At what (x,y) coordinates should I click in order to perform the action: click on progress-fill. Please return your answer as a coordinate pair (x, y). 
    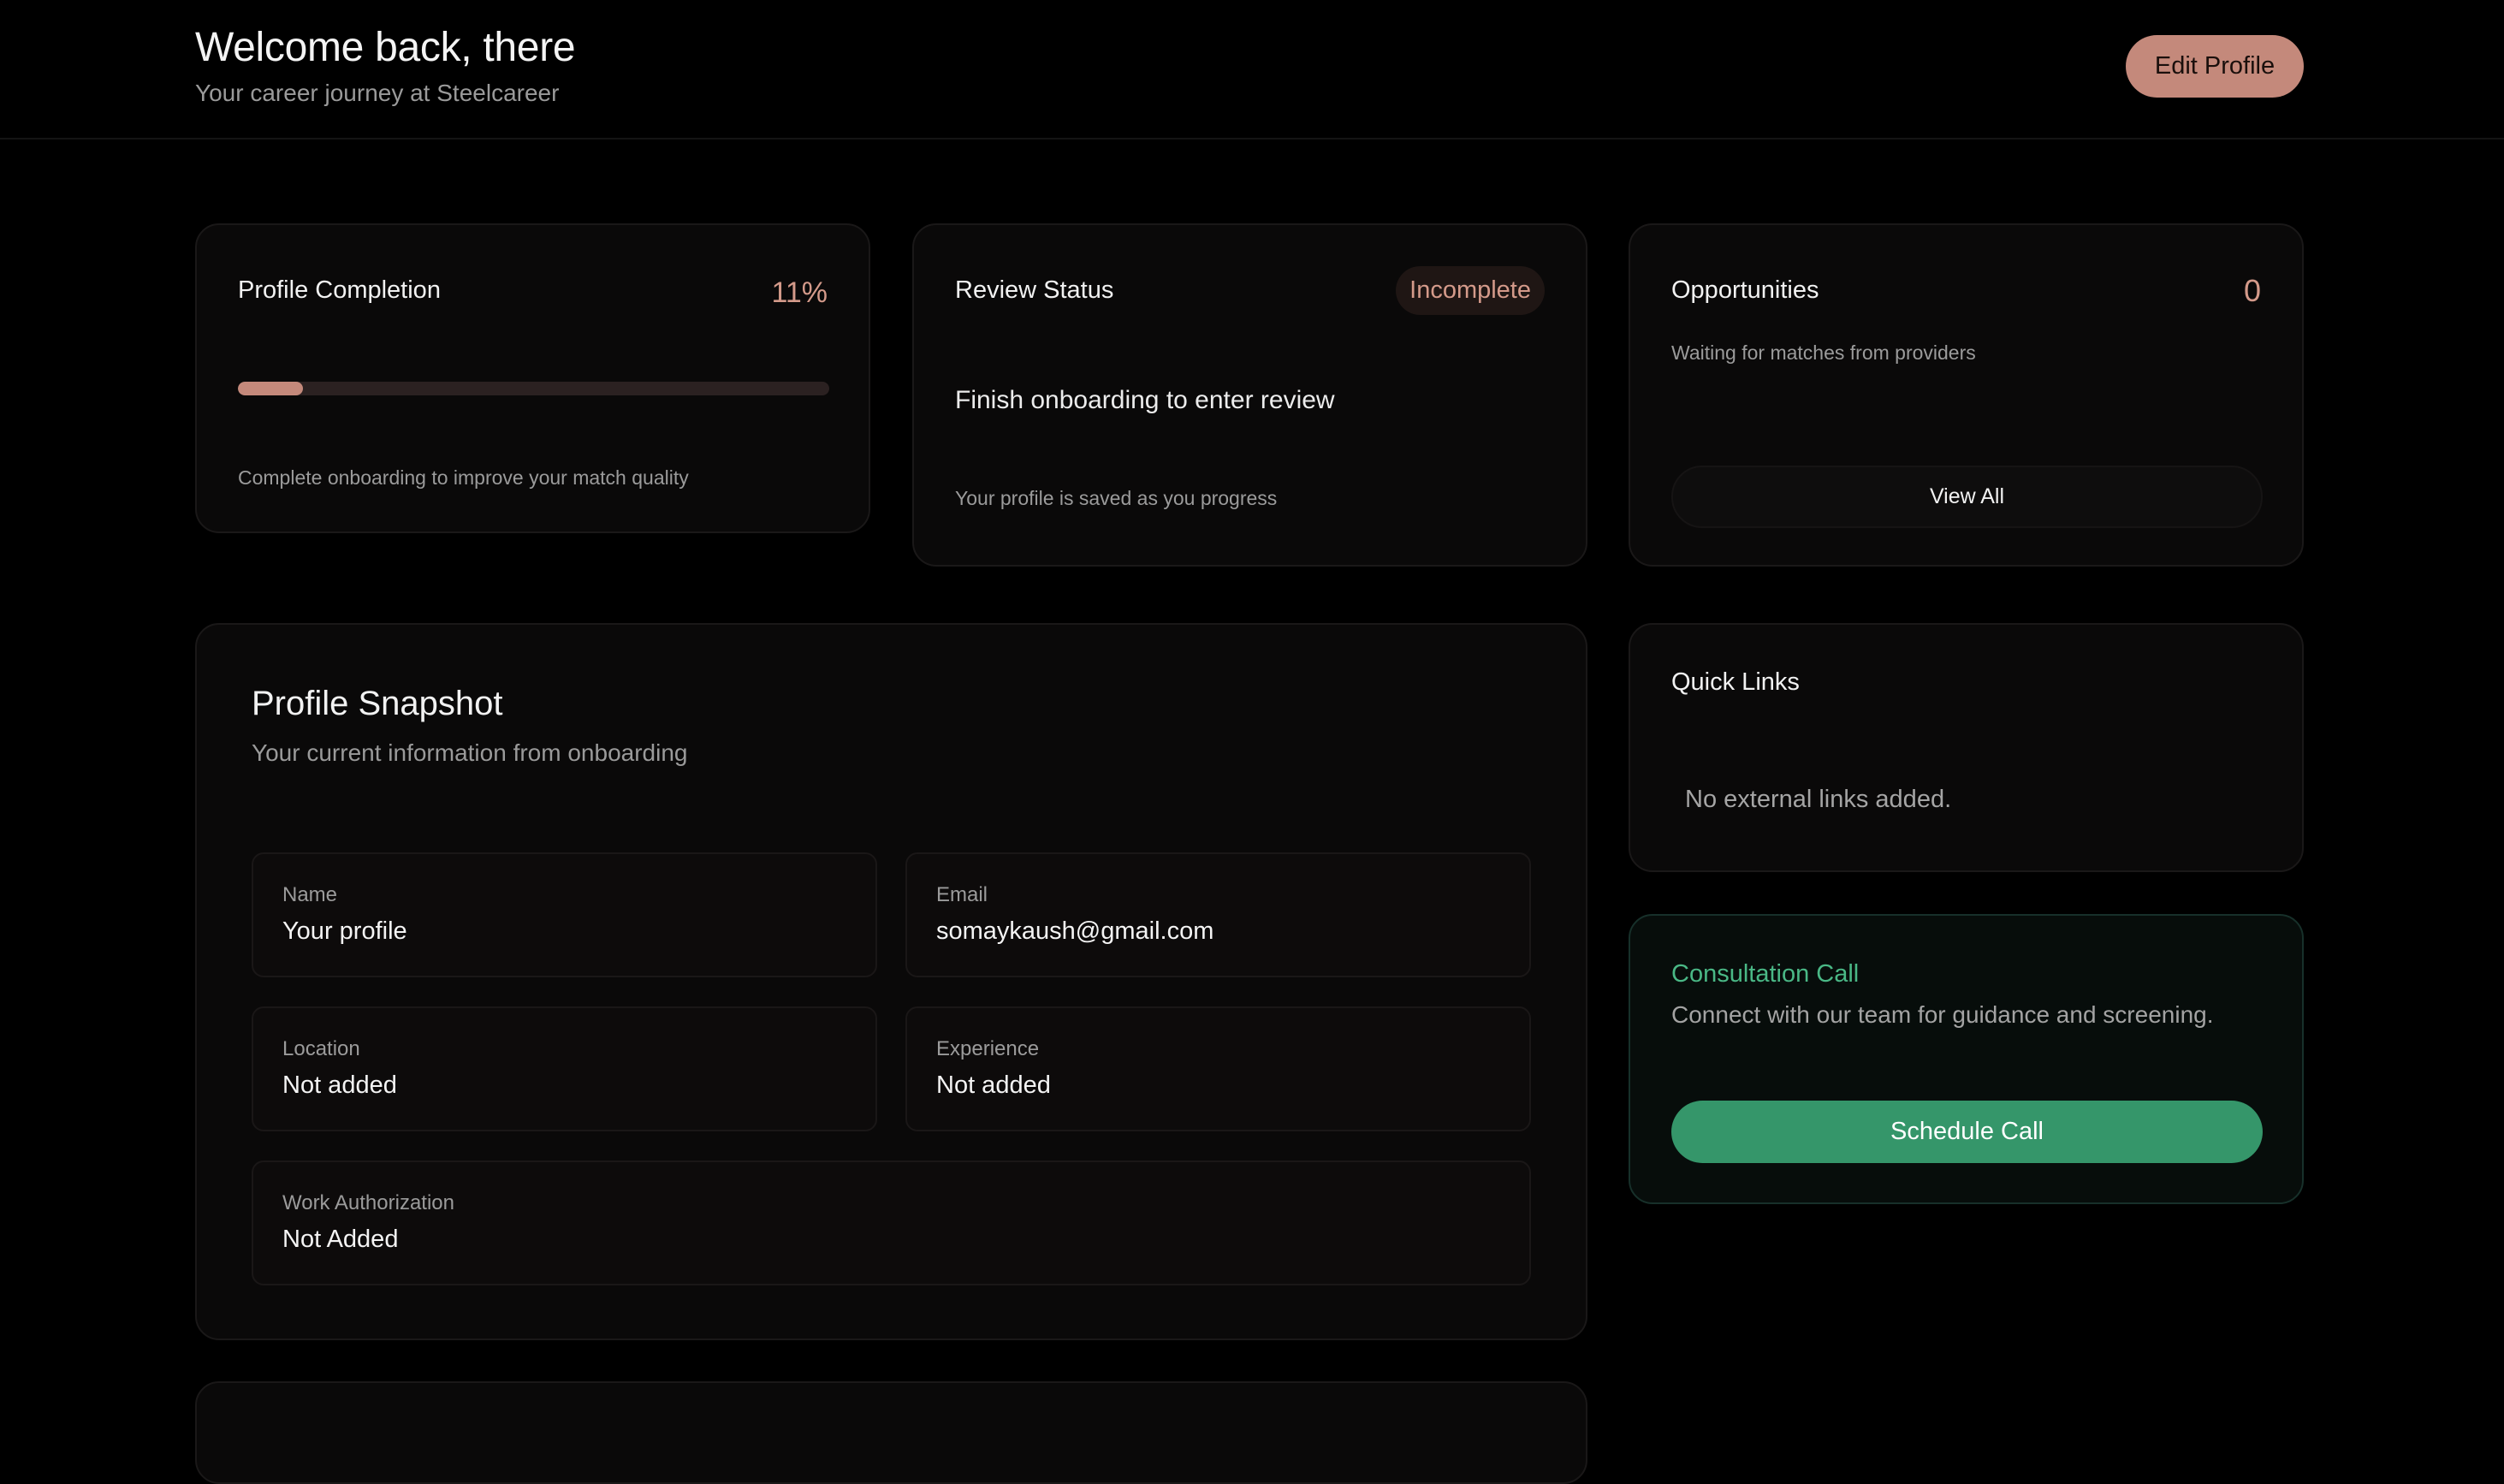
    Looking at the image, I should click on (270, 389).